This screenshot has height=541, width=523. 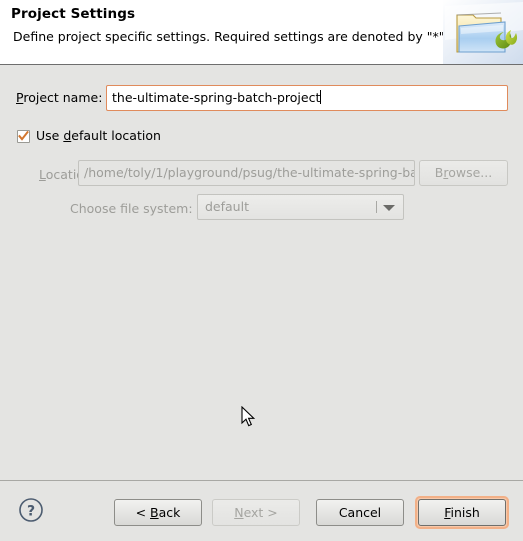 I want to click on chevron-down-icon, so click(x=389, y=208).